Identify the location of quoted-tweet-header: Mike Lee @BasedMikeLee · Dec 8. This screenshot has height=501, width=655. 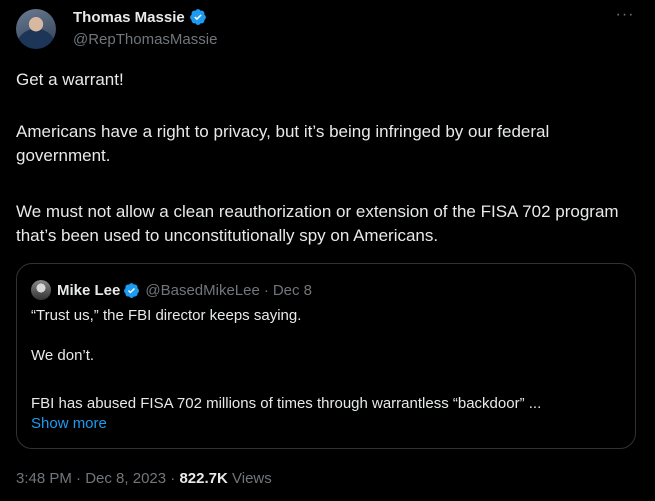
(171, 290).